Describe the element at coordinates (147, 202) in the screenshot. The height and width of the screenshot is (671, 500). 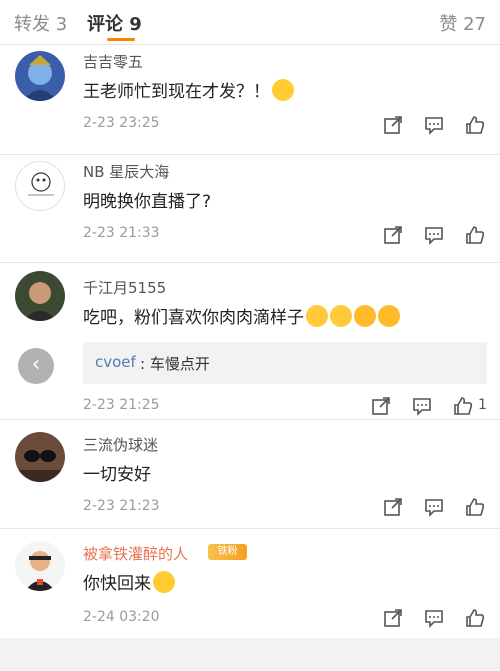
I see `comment-text: 明晚换你直播了?` at that location.